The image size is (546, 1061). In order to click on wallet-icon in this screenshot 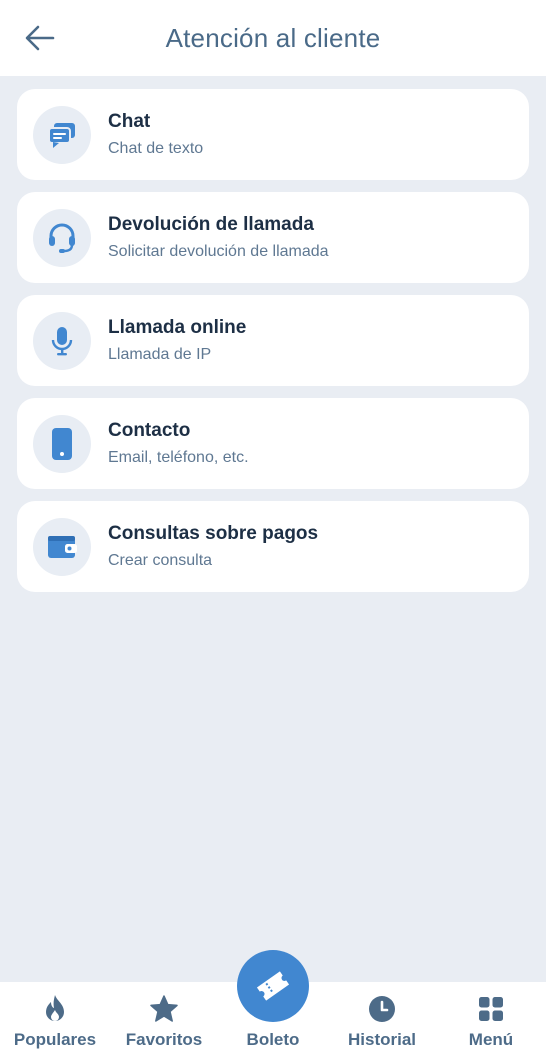, I will do `click(62, 546)`.